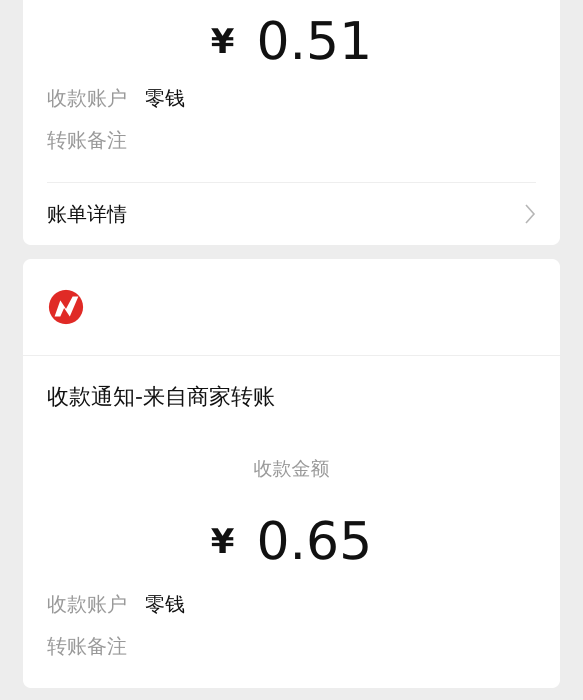 This screenshot has height=700, width=583. What do you see at coordinates (291, 213) in the screenshot?
I see `bill-details-link: 账单详情` at bounding box center [291, 213].